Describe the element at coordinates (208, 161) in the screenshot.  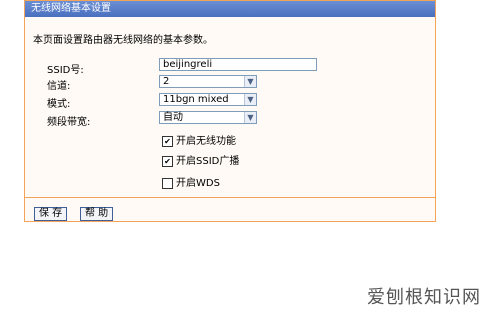
I see `checkbox-label: 开启SSID广播` at that location.